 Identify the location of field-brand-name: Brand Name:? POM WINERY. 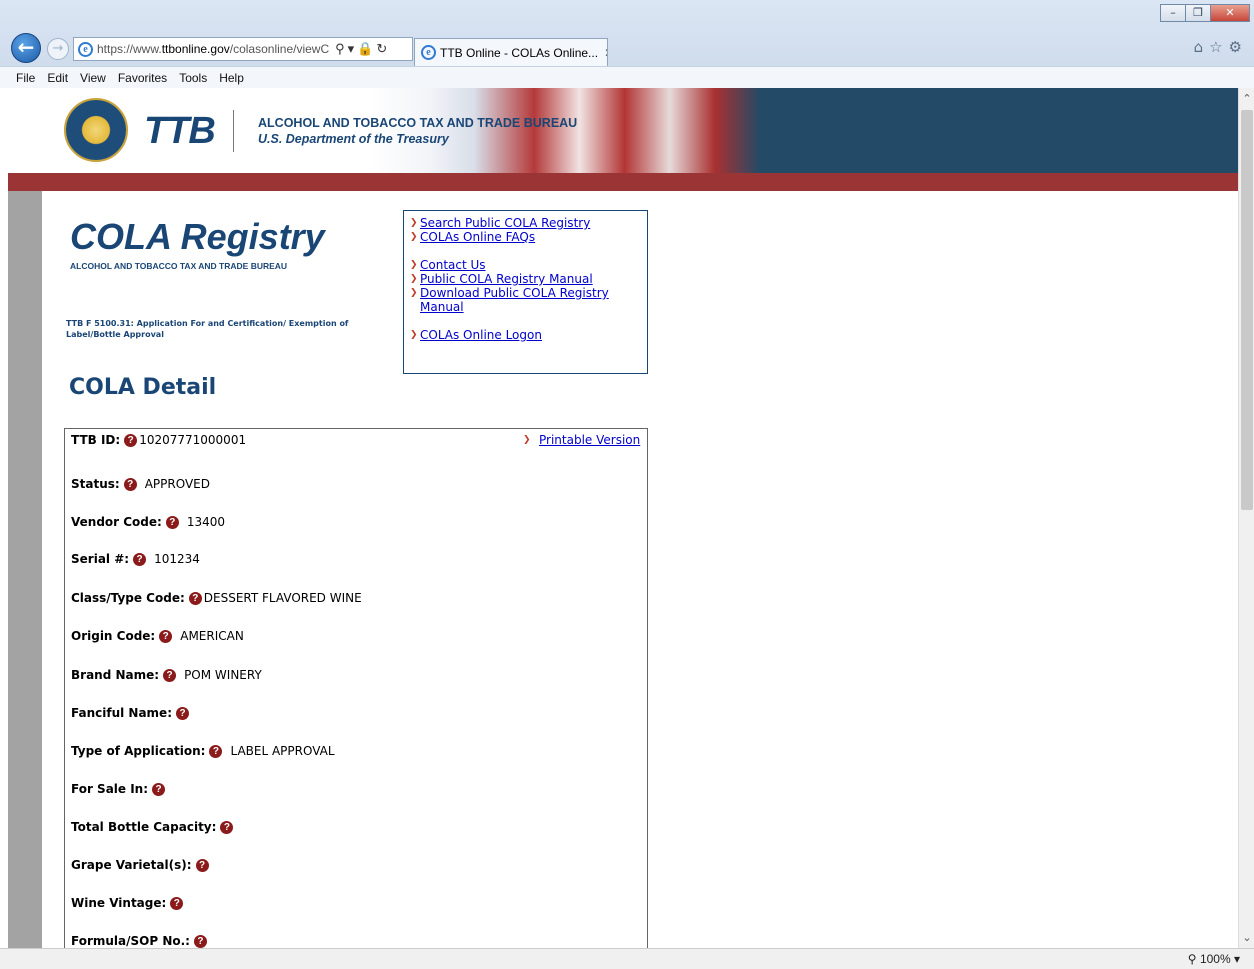
(166, 675).